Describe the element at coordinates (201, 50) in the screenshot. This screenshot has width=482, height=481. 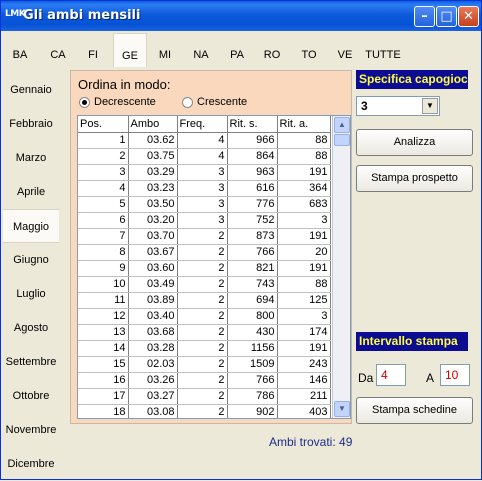
I see `tab-na: NA` at that location.